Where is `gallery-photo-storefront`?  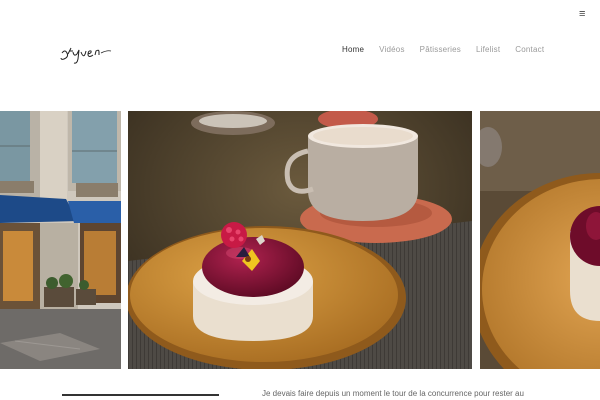 gallery-photo-storefront is located at coordinates (60, 240).